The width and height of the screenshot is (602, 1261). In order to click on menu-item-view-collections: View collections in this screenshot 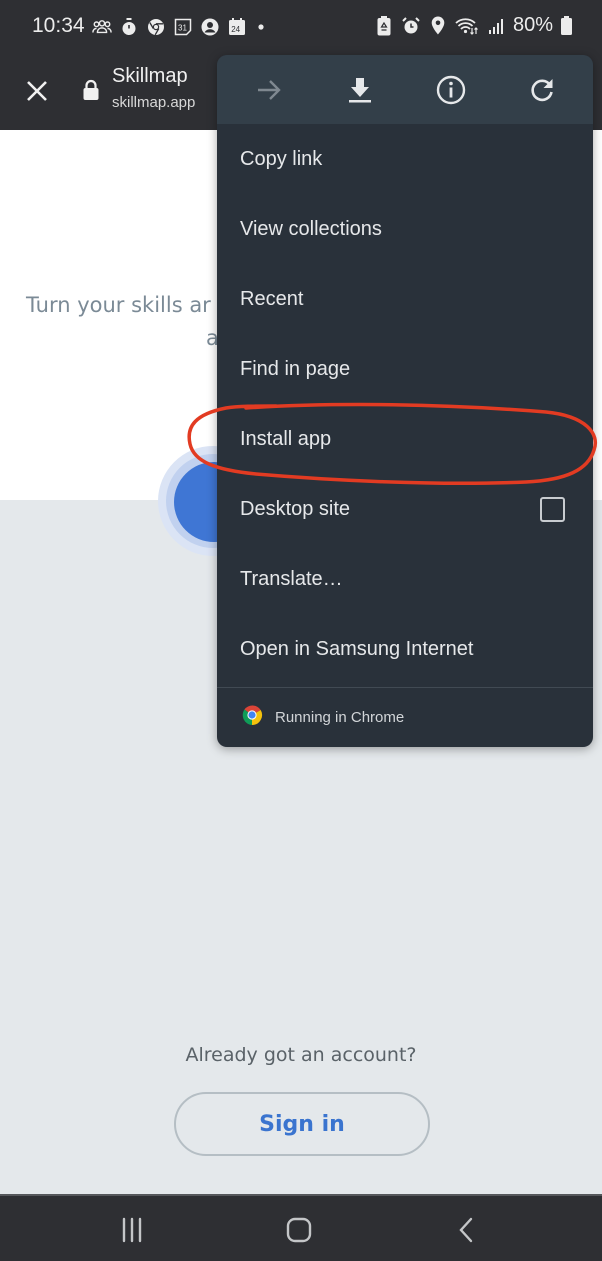, I will do `click(405, 229)`.